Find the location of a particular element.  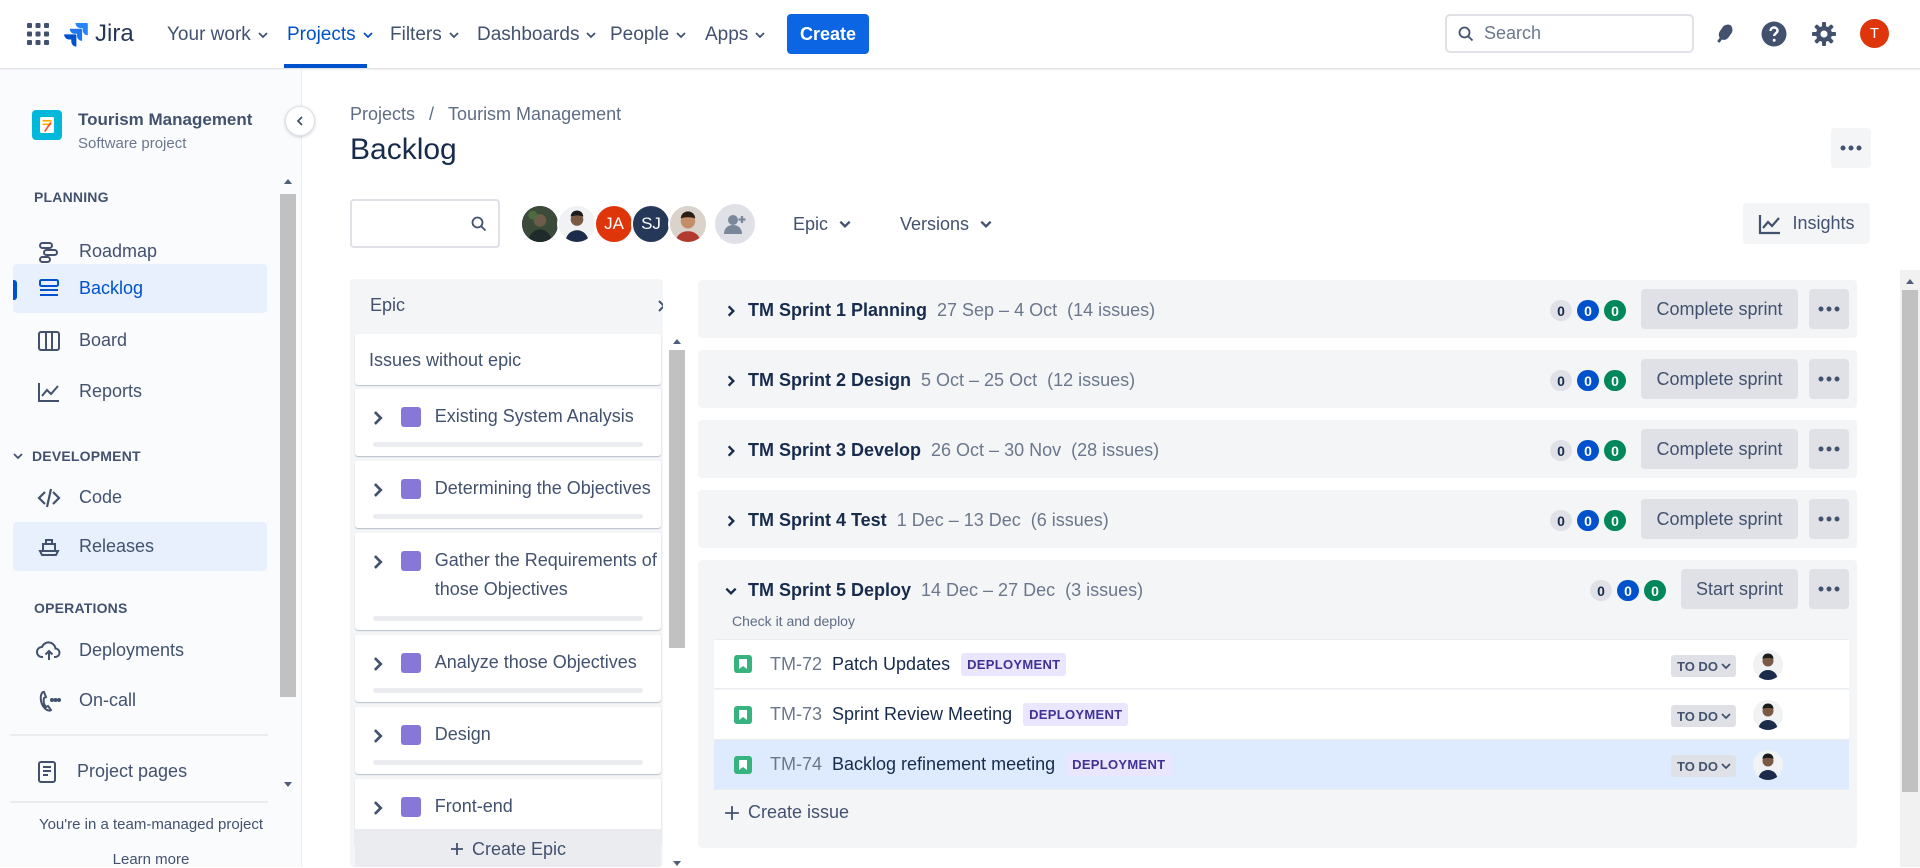

settings-icon is located at coordinates (1824, 34).